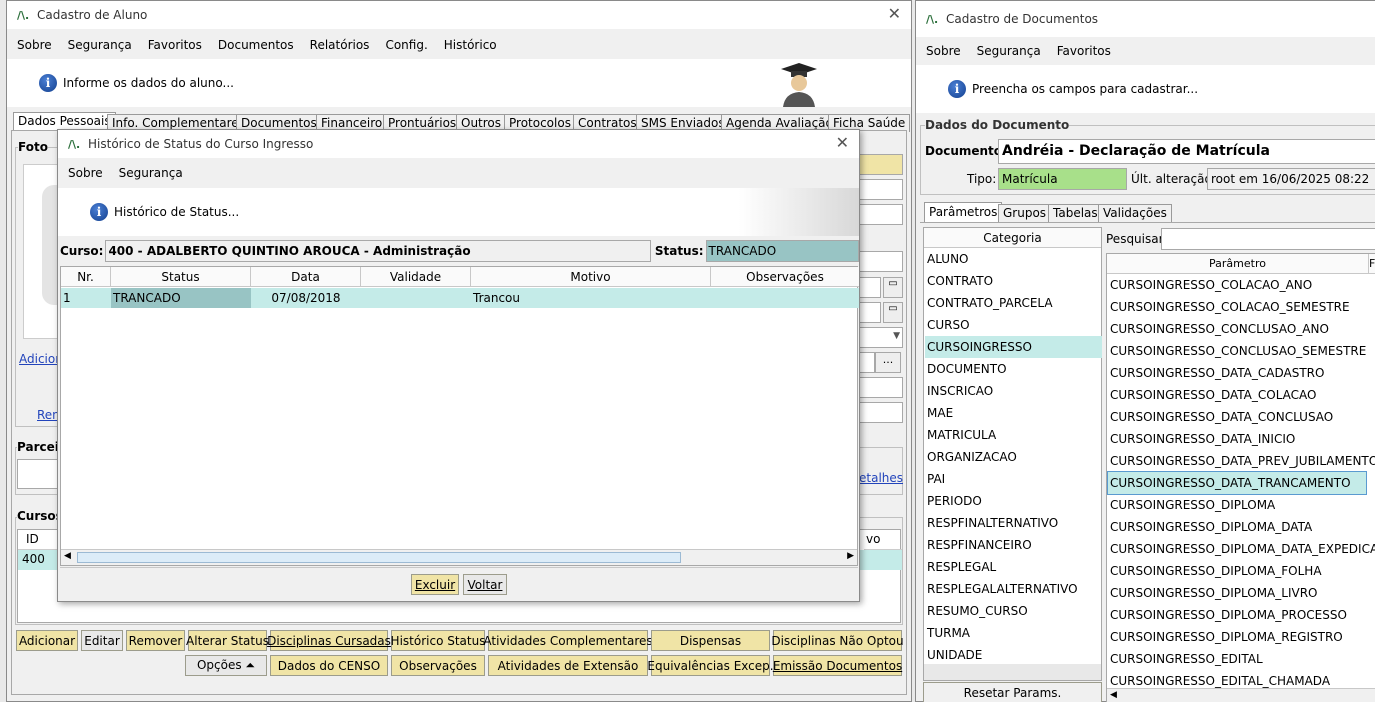 The width and height of the screenshot is (1375, 702). Describe the element at coordinates (1013, 457) in the screenshot. I see `list-item: ORGANIZACAO` at that location.